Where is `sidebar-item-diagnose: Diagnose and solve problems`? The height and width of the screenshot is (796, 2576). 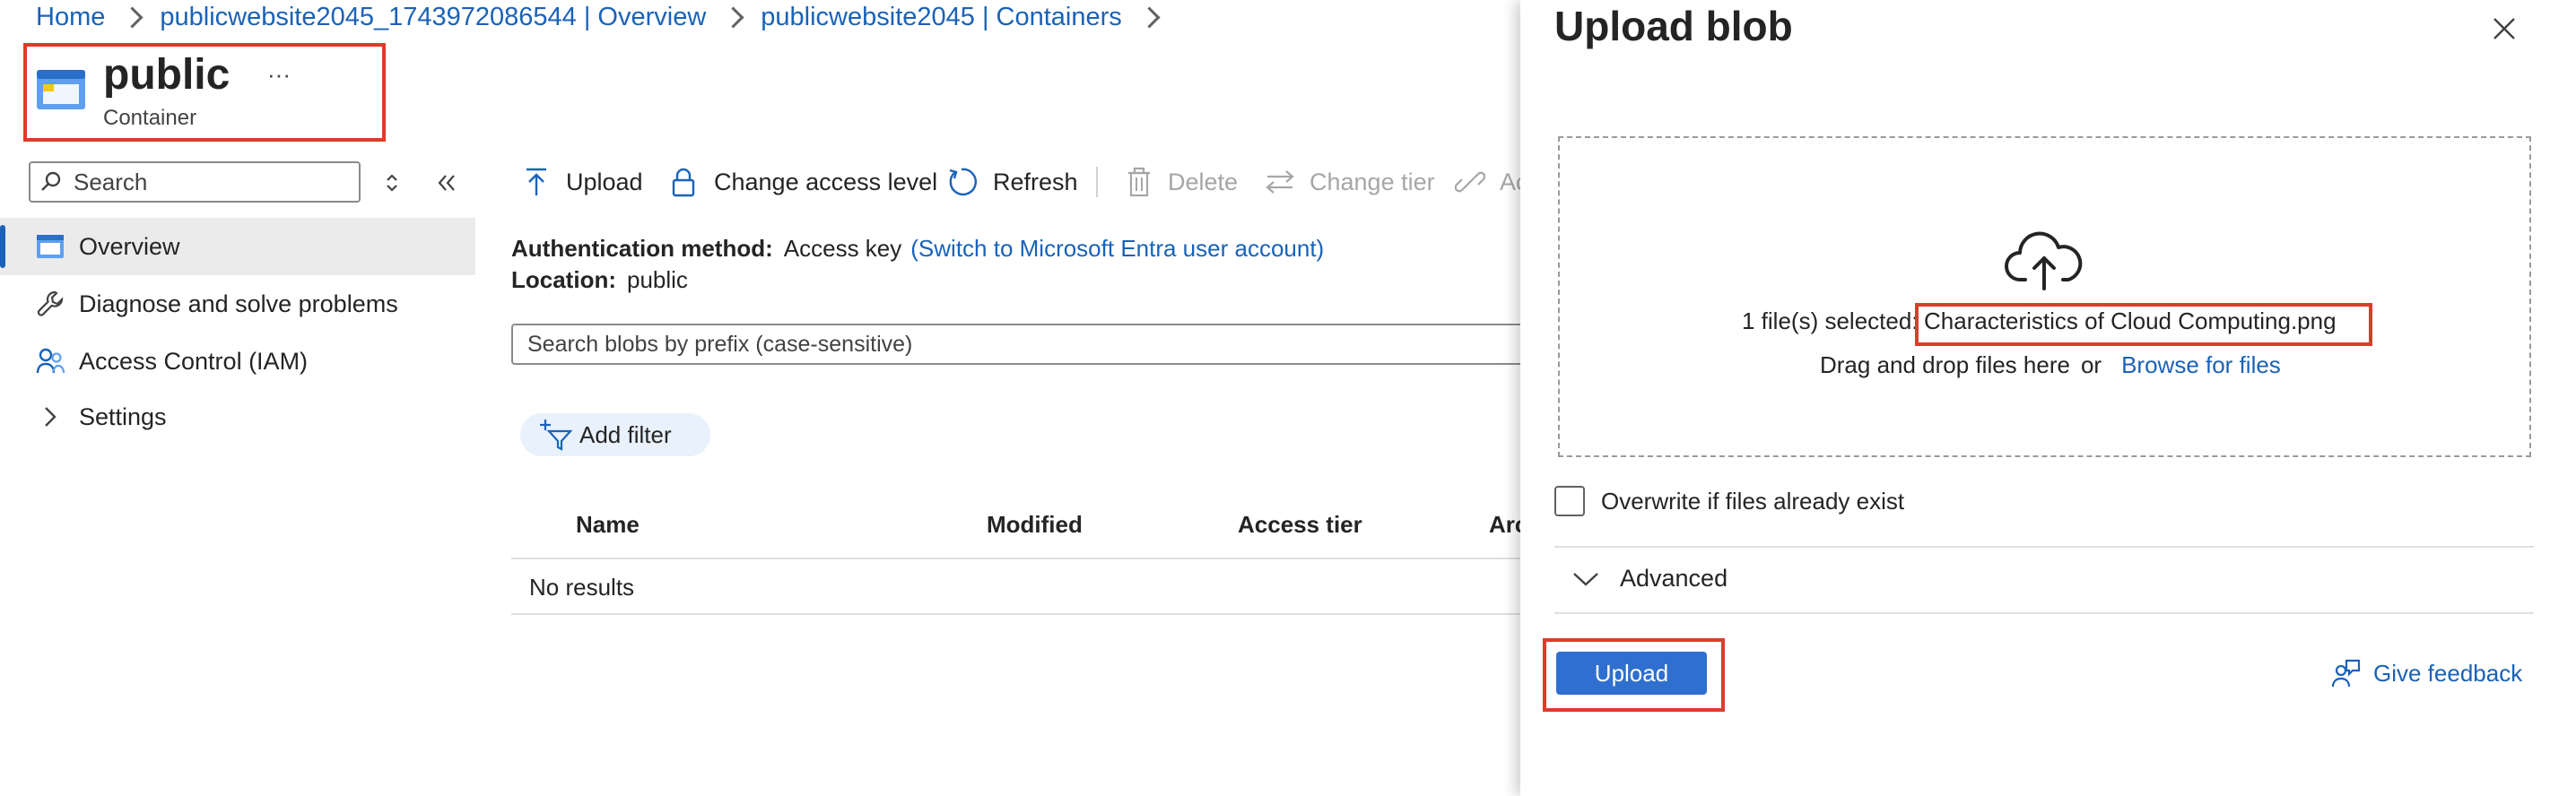
sidebar-item-diagnose: Diagnose and solve problems is located at coordinates (237, 304).